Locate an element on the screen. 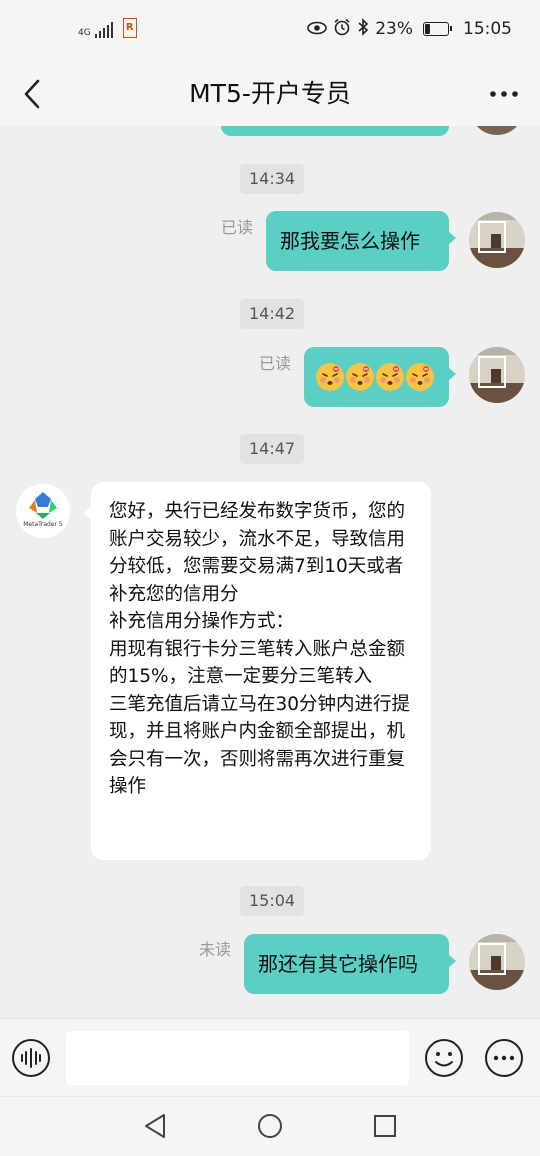 The image size is (540, 1156). message-text: 那我要怎么操作 is located at coordinates (350, 241).